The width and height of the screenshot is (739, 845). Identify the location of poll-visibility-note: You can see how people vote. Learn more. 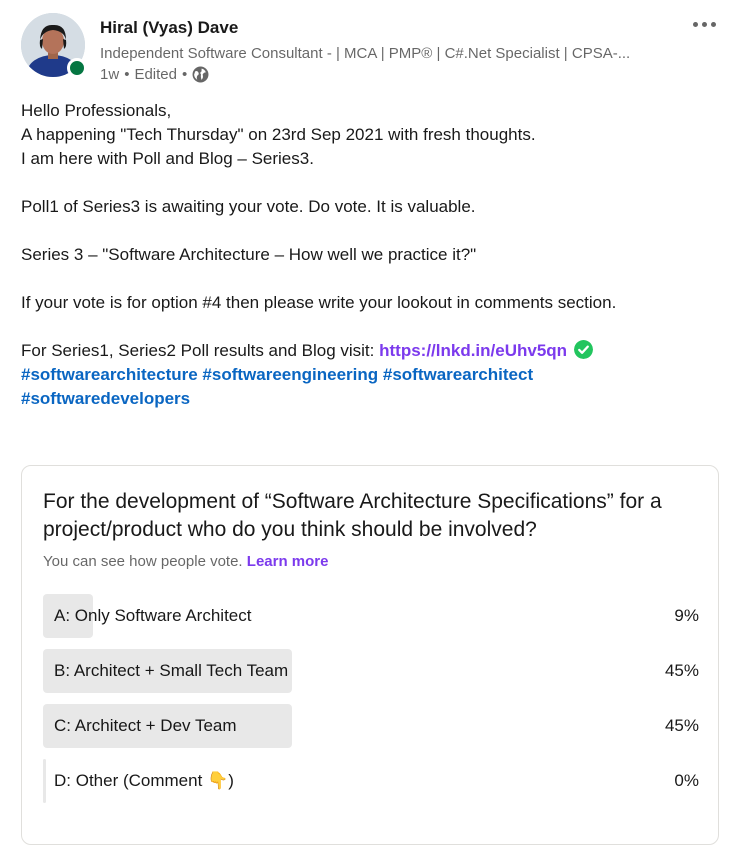
(185, 561).